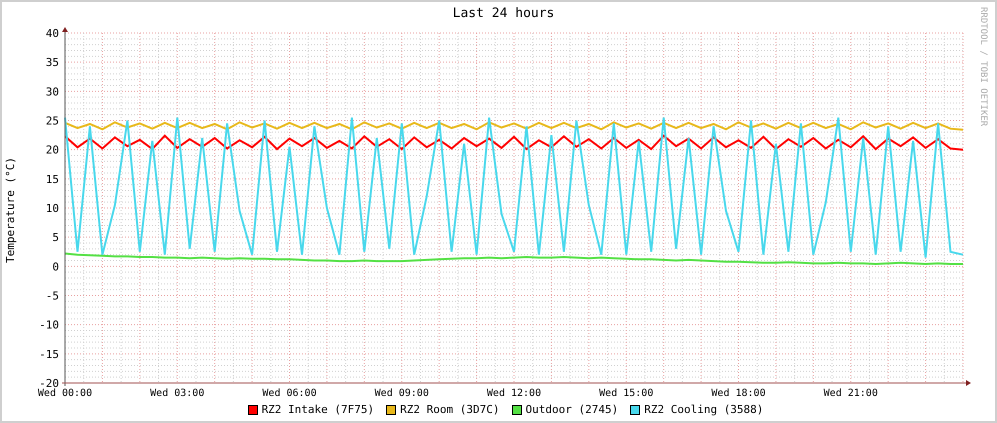 Image resolution: width=997 pixels, height=423 pixels. What do you see at coordinates (55, 267) in the screenshot?
I see `axis-label: 0` at bounding box center [55, 267].